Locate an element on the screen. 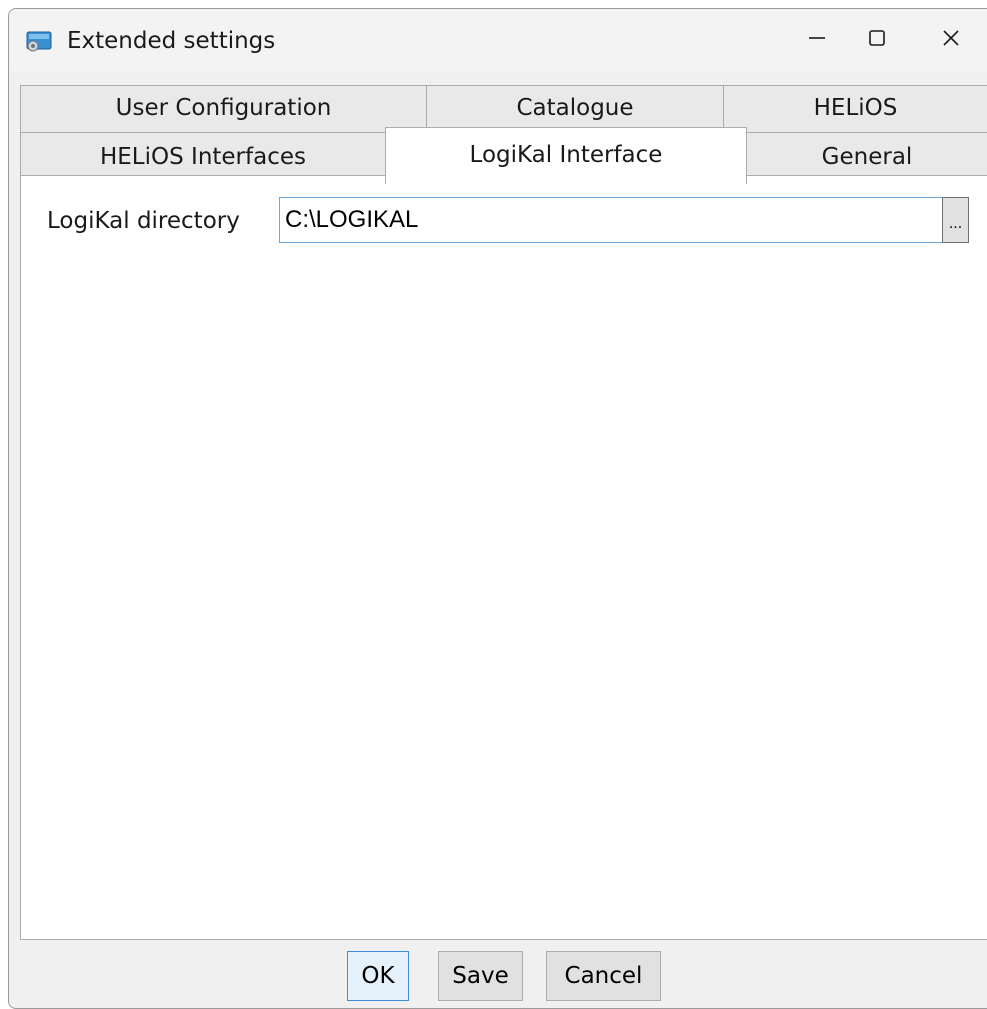 The height and width of the screenshot is (1009, 987). logikal-directory-input is located at coordinates (611, 220).